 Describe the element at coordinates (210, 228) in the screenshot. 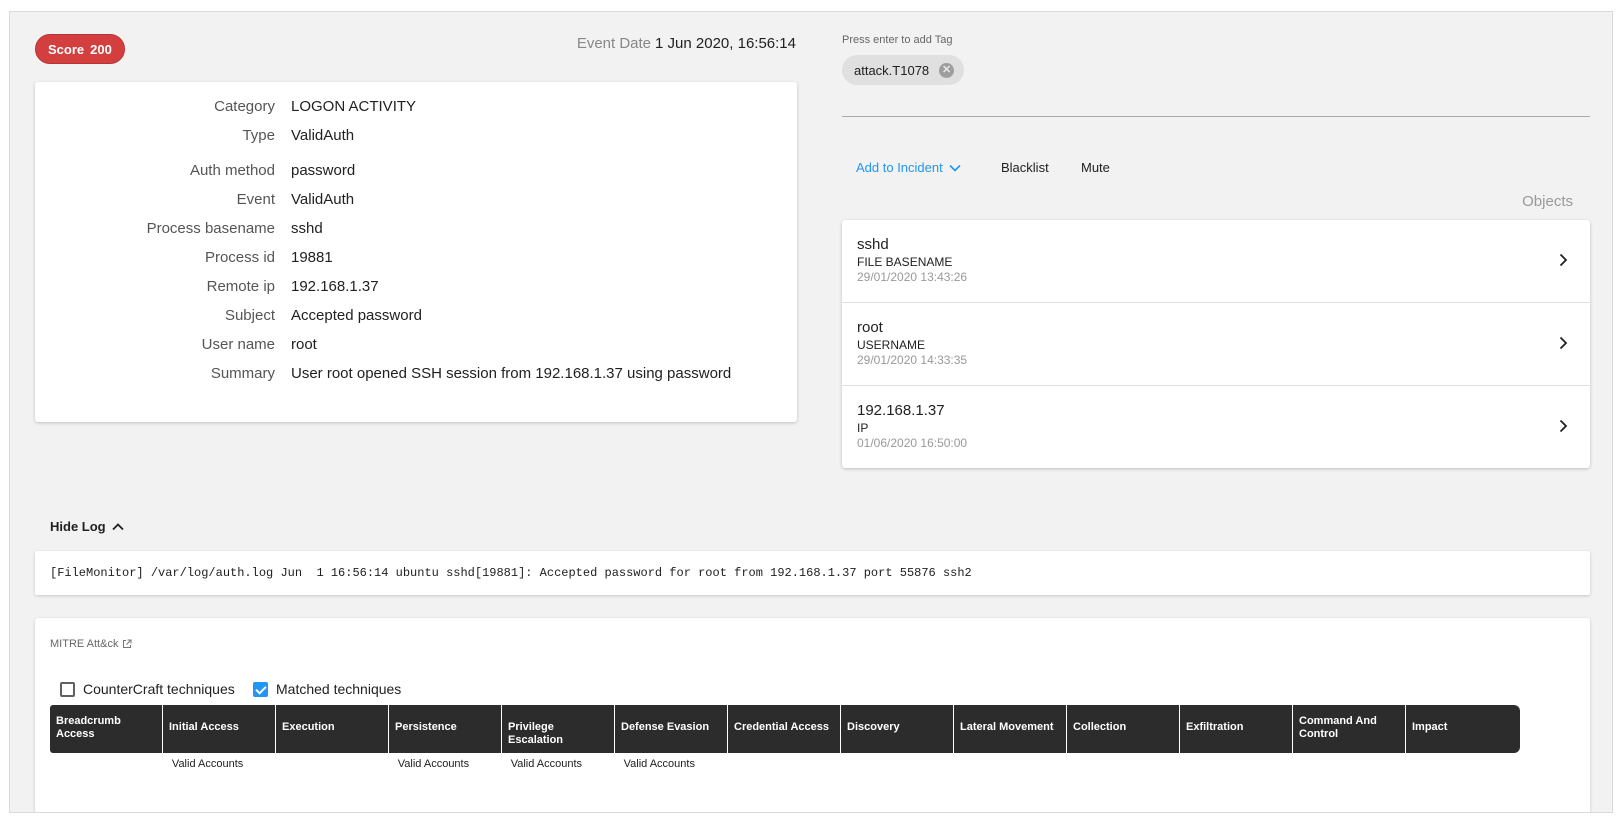

I see `detail-key: Process basename` at that location.